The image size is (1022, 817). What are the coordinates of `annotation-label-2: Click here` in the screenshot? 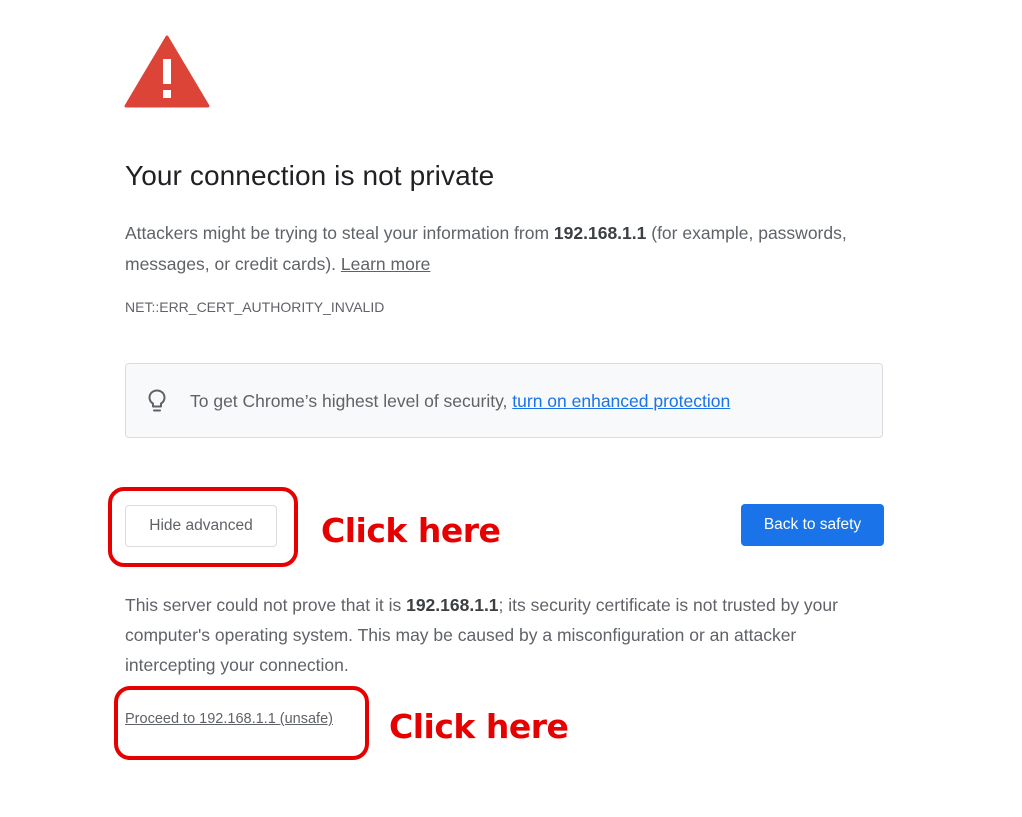 It's located at (479, 726).